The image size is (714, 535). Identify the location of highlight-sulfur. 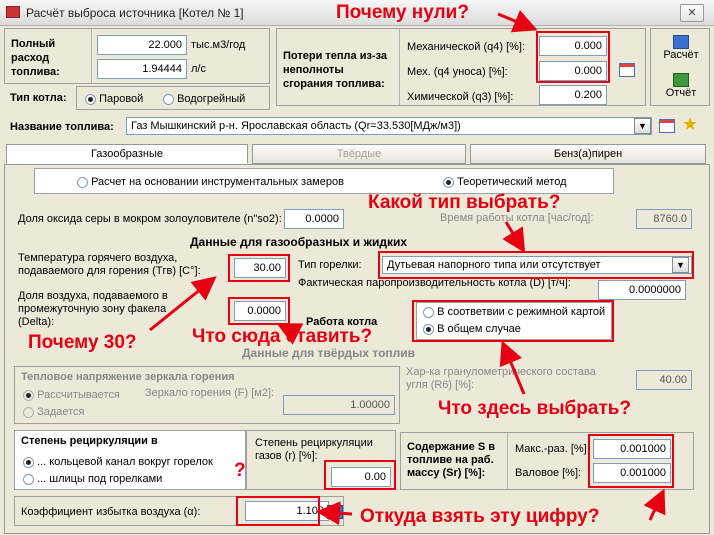
(631, 461).